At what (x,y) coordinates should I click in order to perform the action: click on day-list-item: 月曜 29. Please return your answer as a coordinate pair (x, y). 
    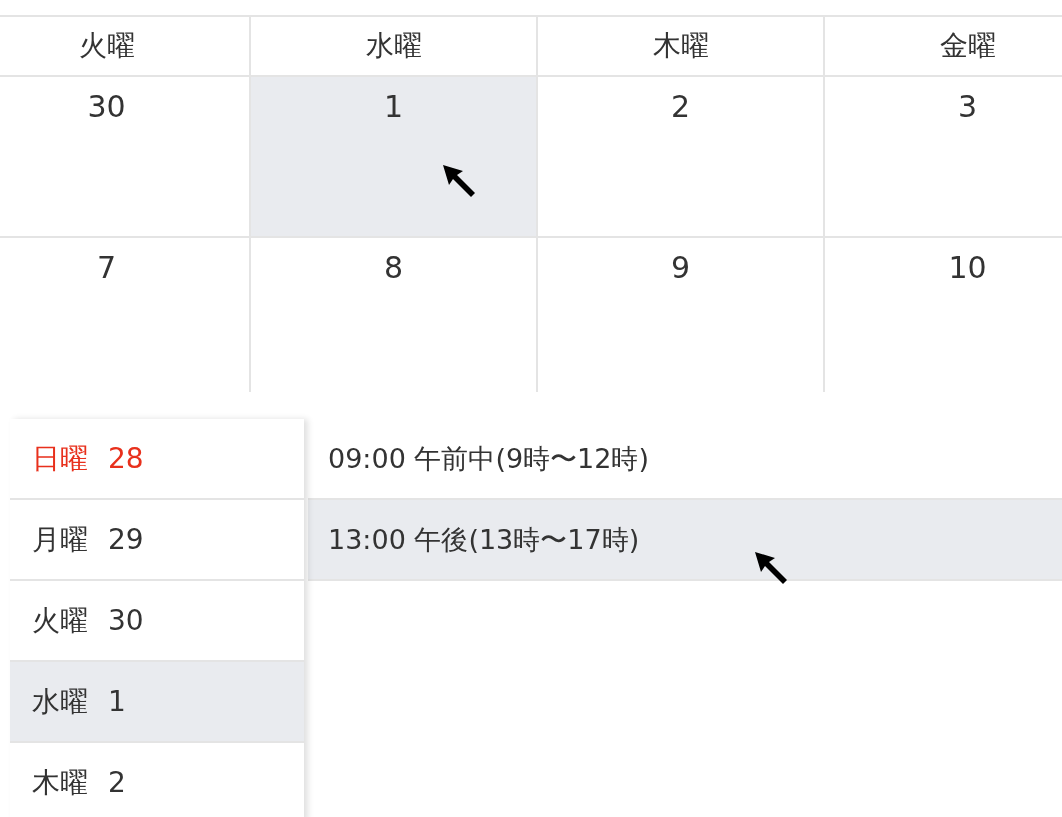
    Looking at the image, I should click on (157, 540).